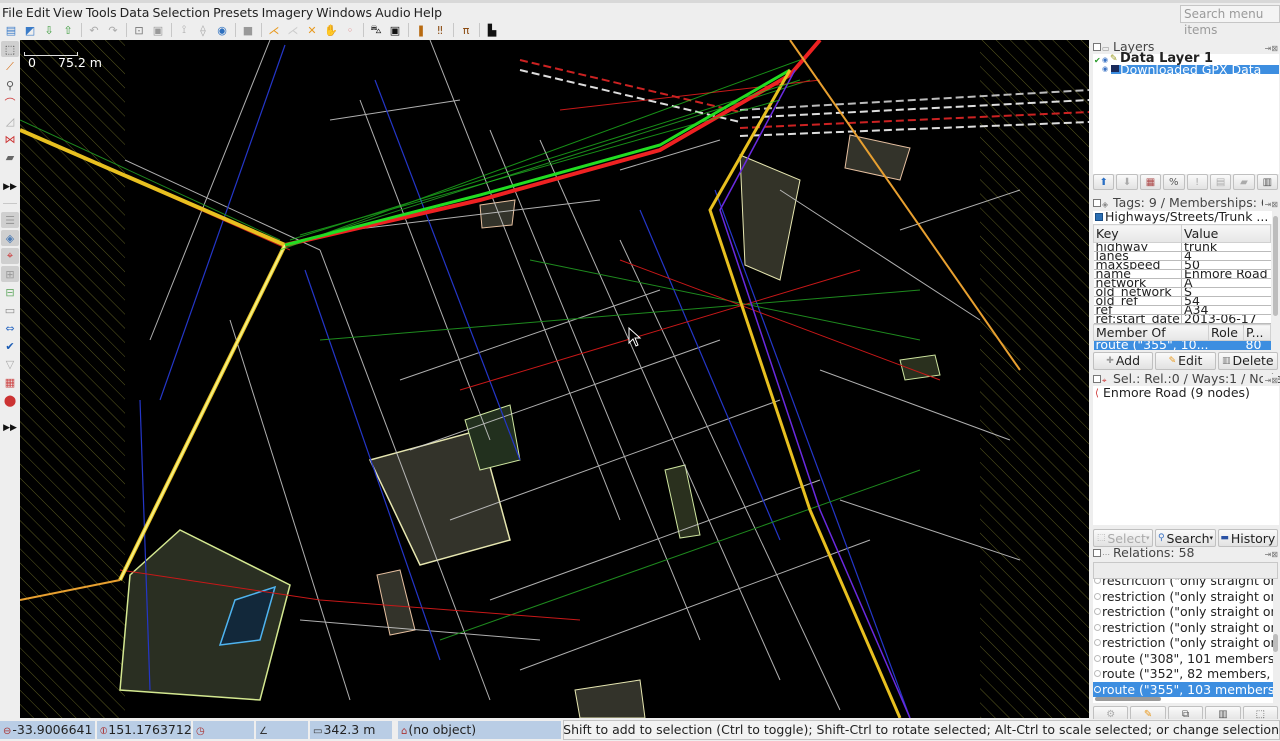  What do you see at coordinates (1174, 182) in the screenshot?
I see `opacity-button: %` at bounding box center [1174, 182].